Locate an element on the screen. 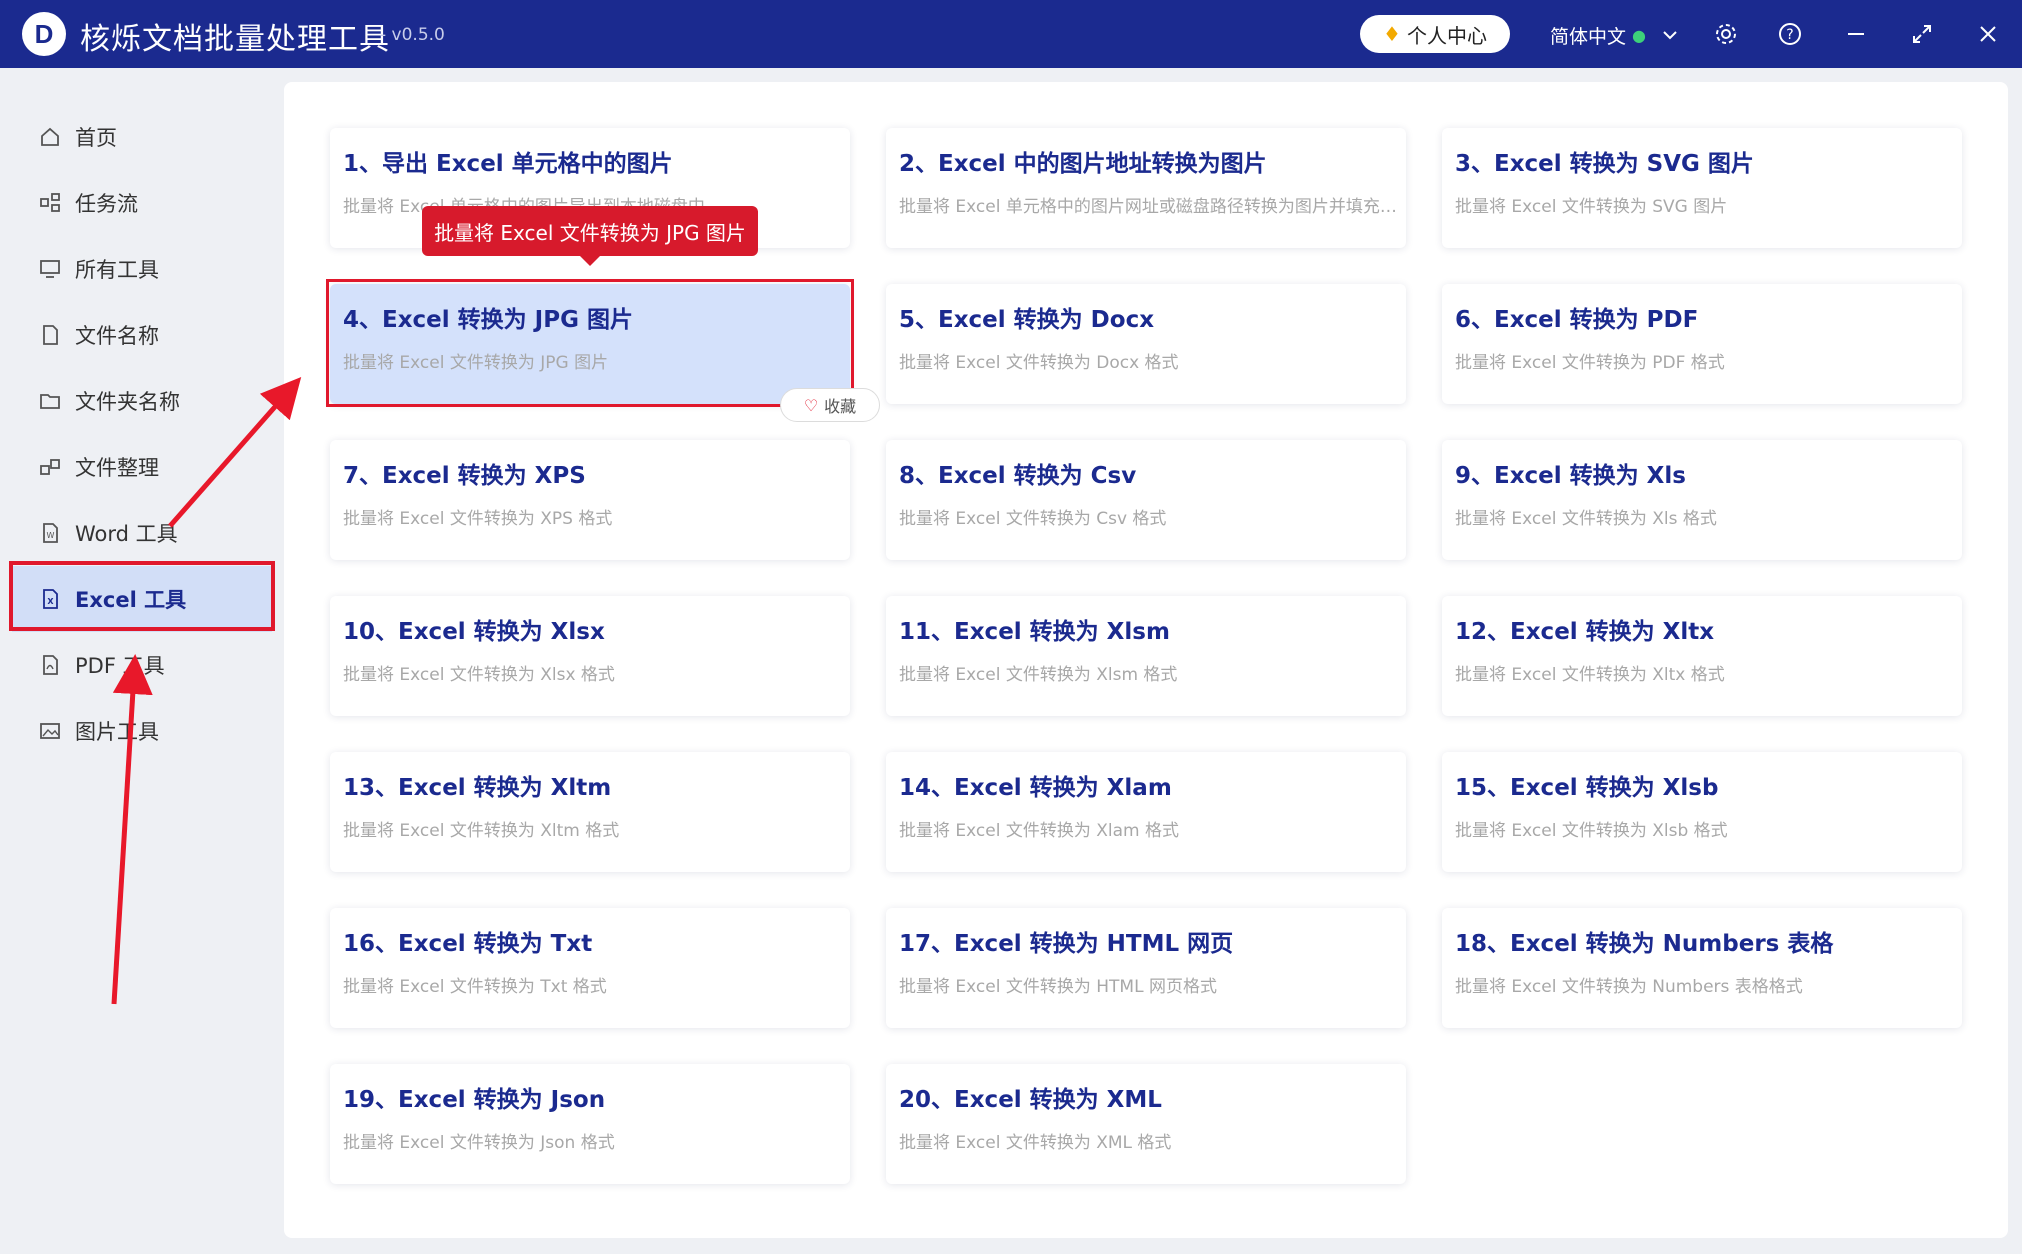 This screenshot has height=1254, width=2022. tool-card-desc: 批量将 Excel 文件转换为 Numbers 表格格式 is located at coordinates (1629, 987).